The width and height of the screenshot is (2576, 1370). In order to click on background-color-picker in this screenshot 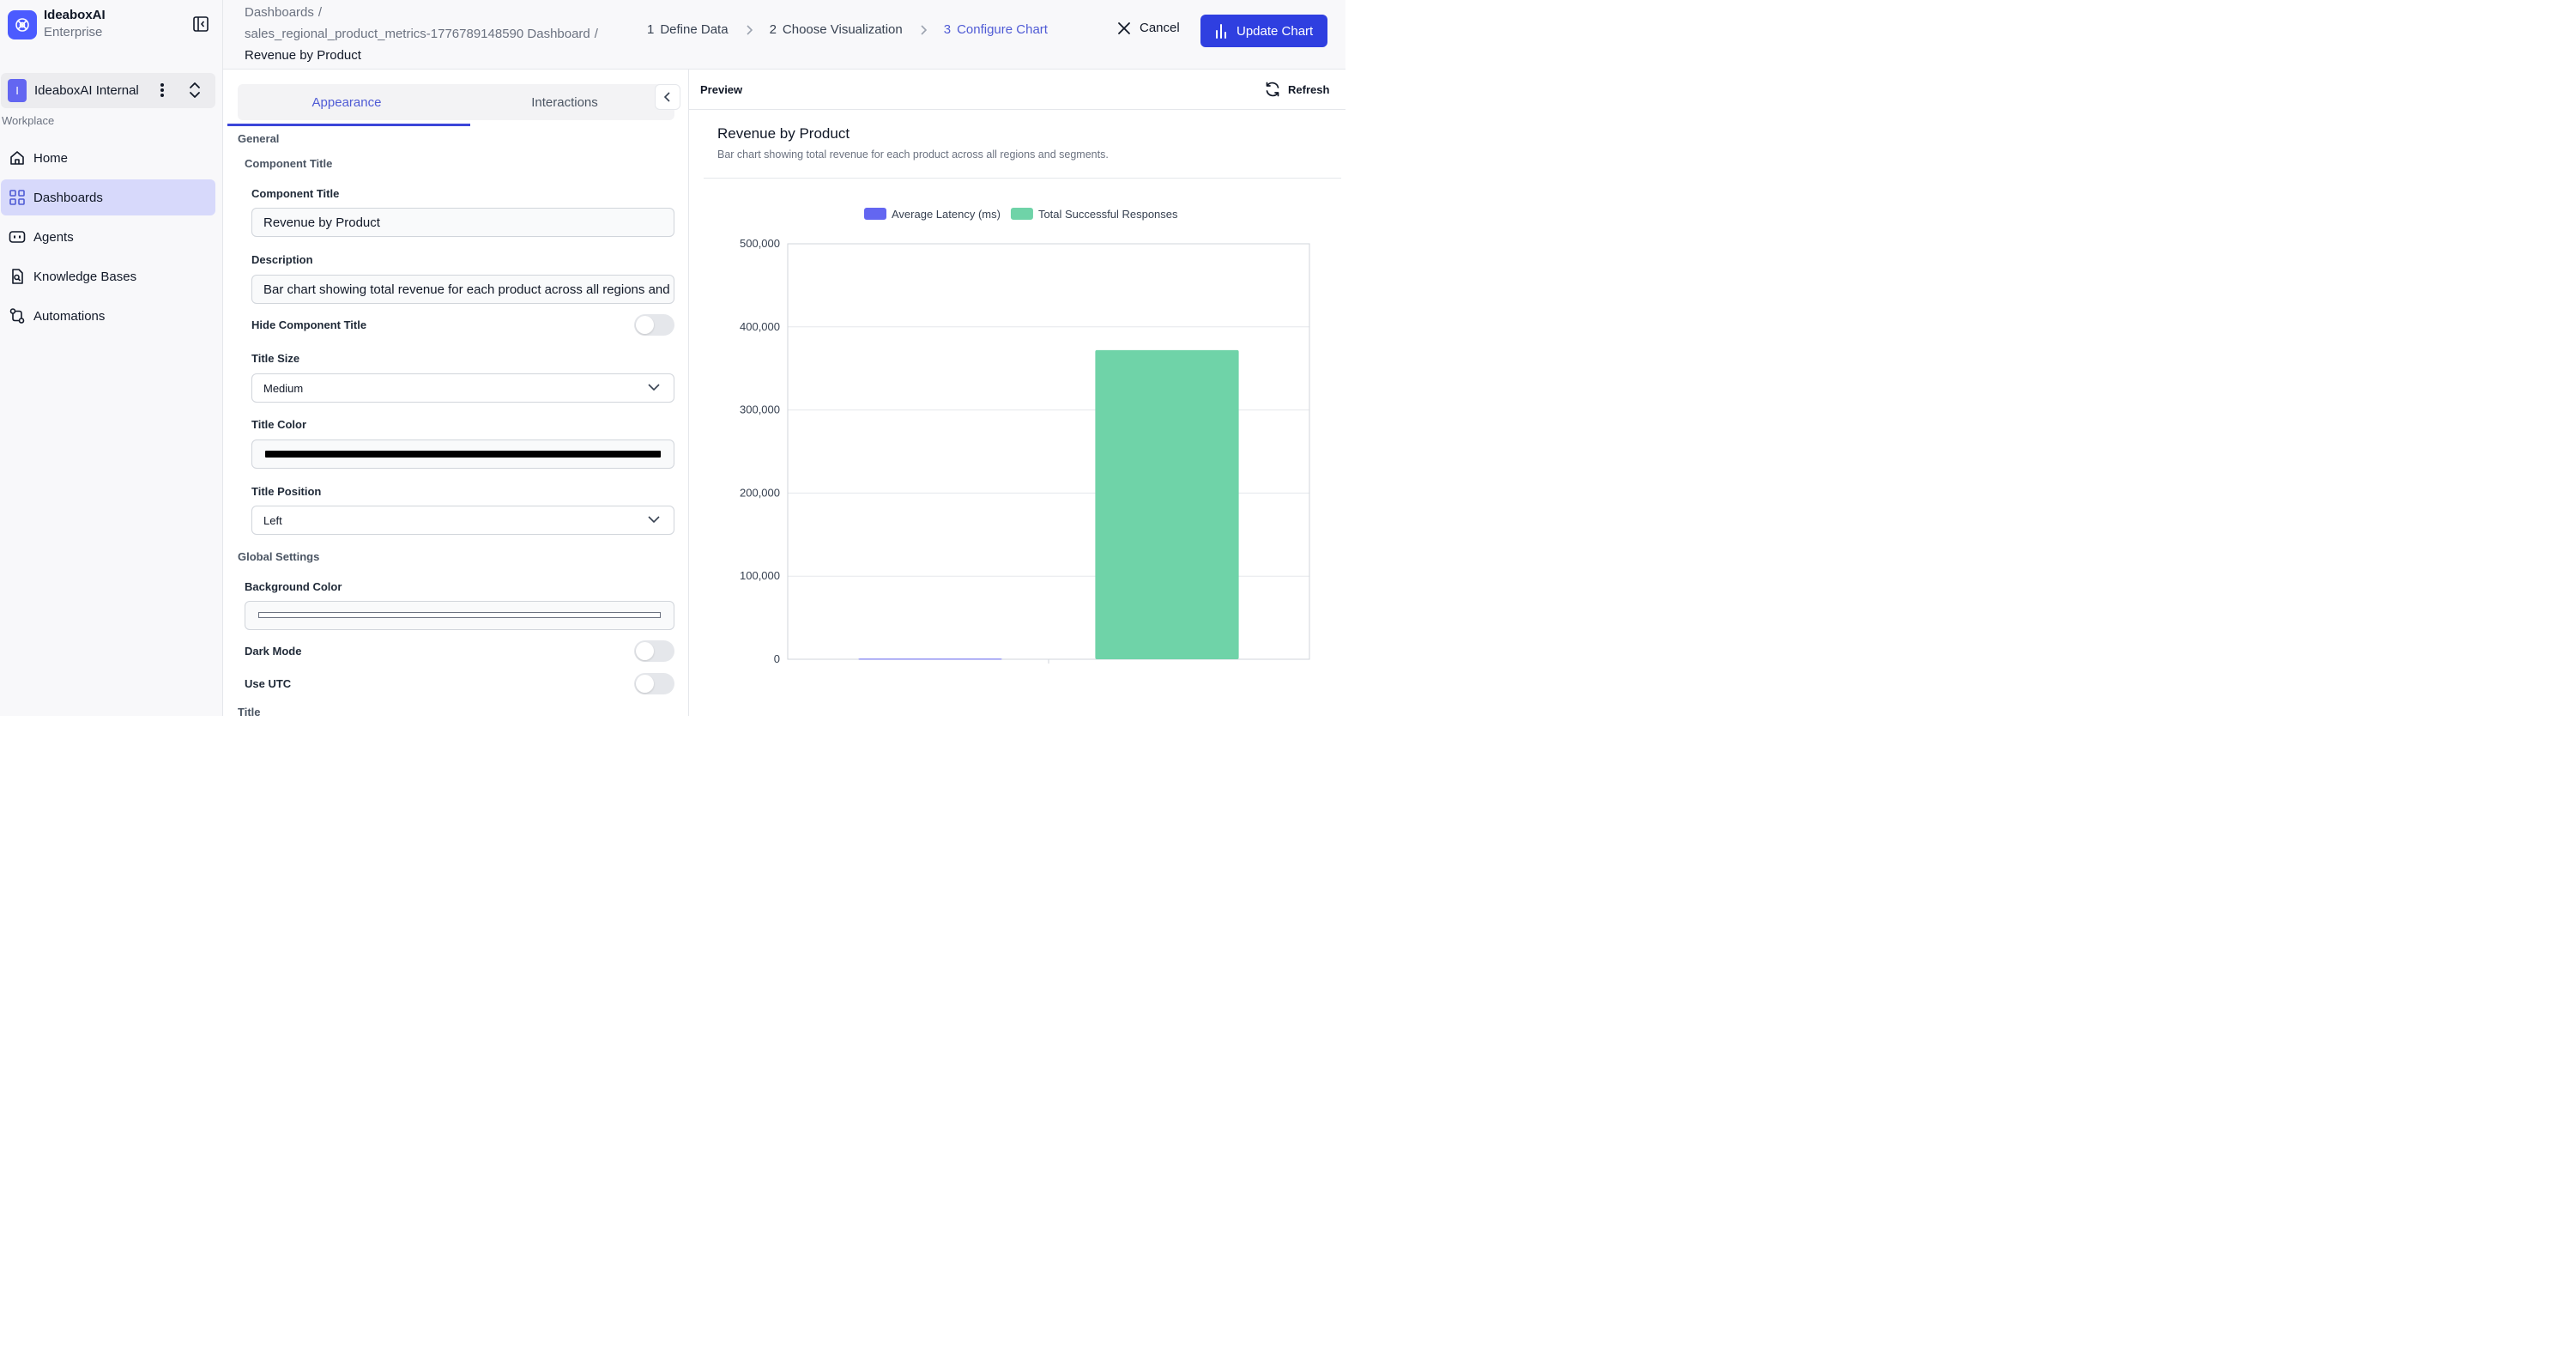, I will do `click(460, 615)`.